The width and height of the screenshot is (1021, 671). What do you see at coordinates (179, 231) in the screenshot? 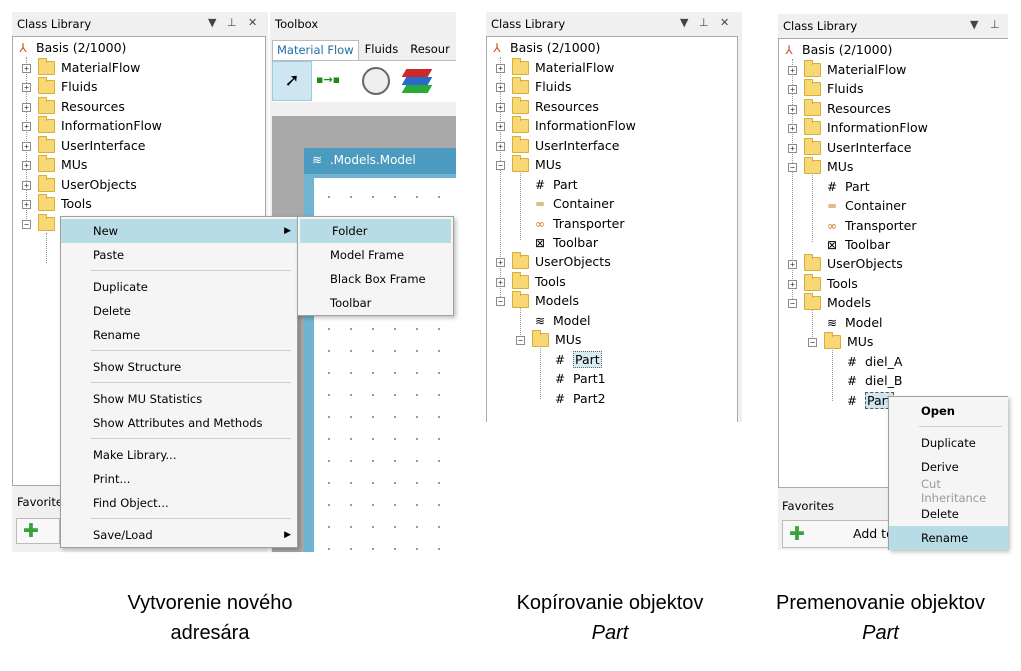
I see `menu-item-new: New ▶` at bounding box center [179, 231].